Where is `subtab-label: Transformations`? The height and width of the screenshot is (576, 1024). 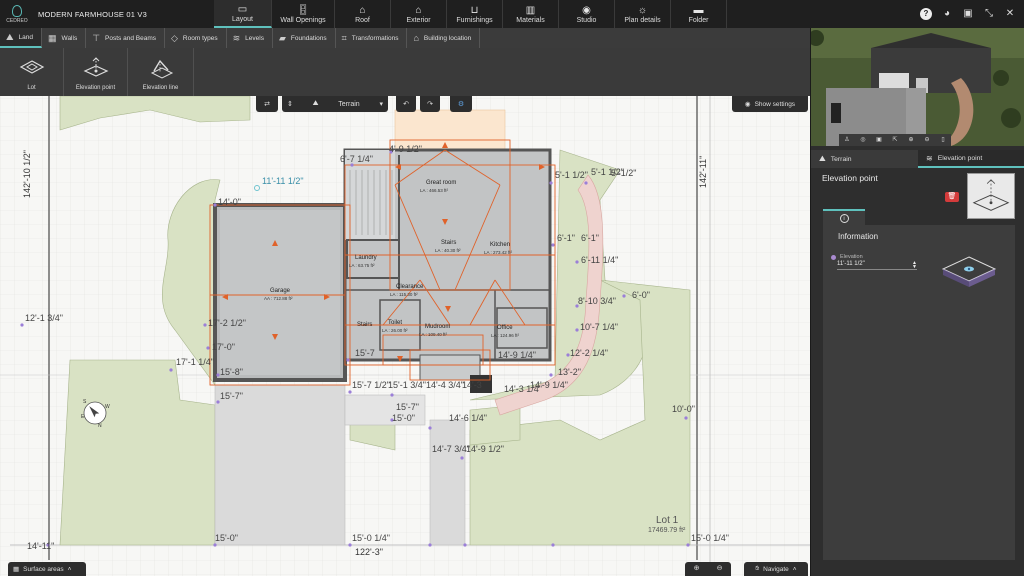
subtab-label: Transformations is located at coordinates (375, 38).